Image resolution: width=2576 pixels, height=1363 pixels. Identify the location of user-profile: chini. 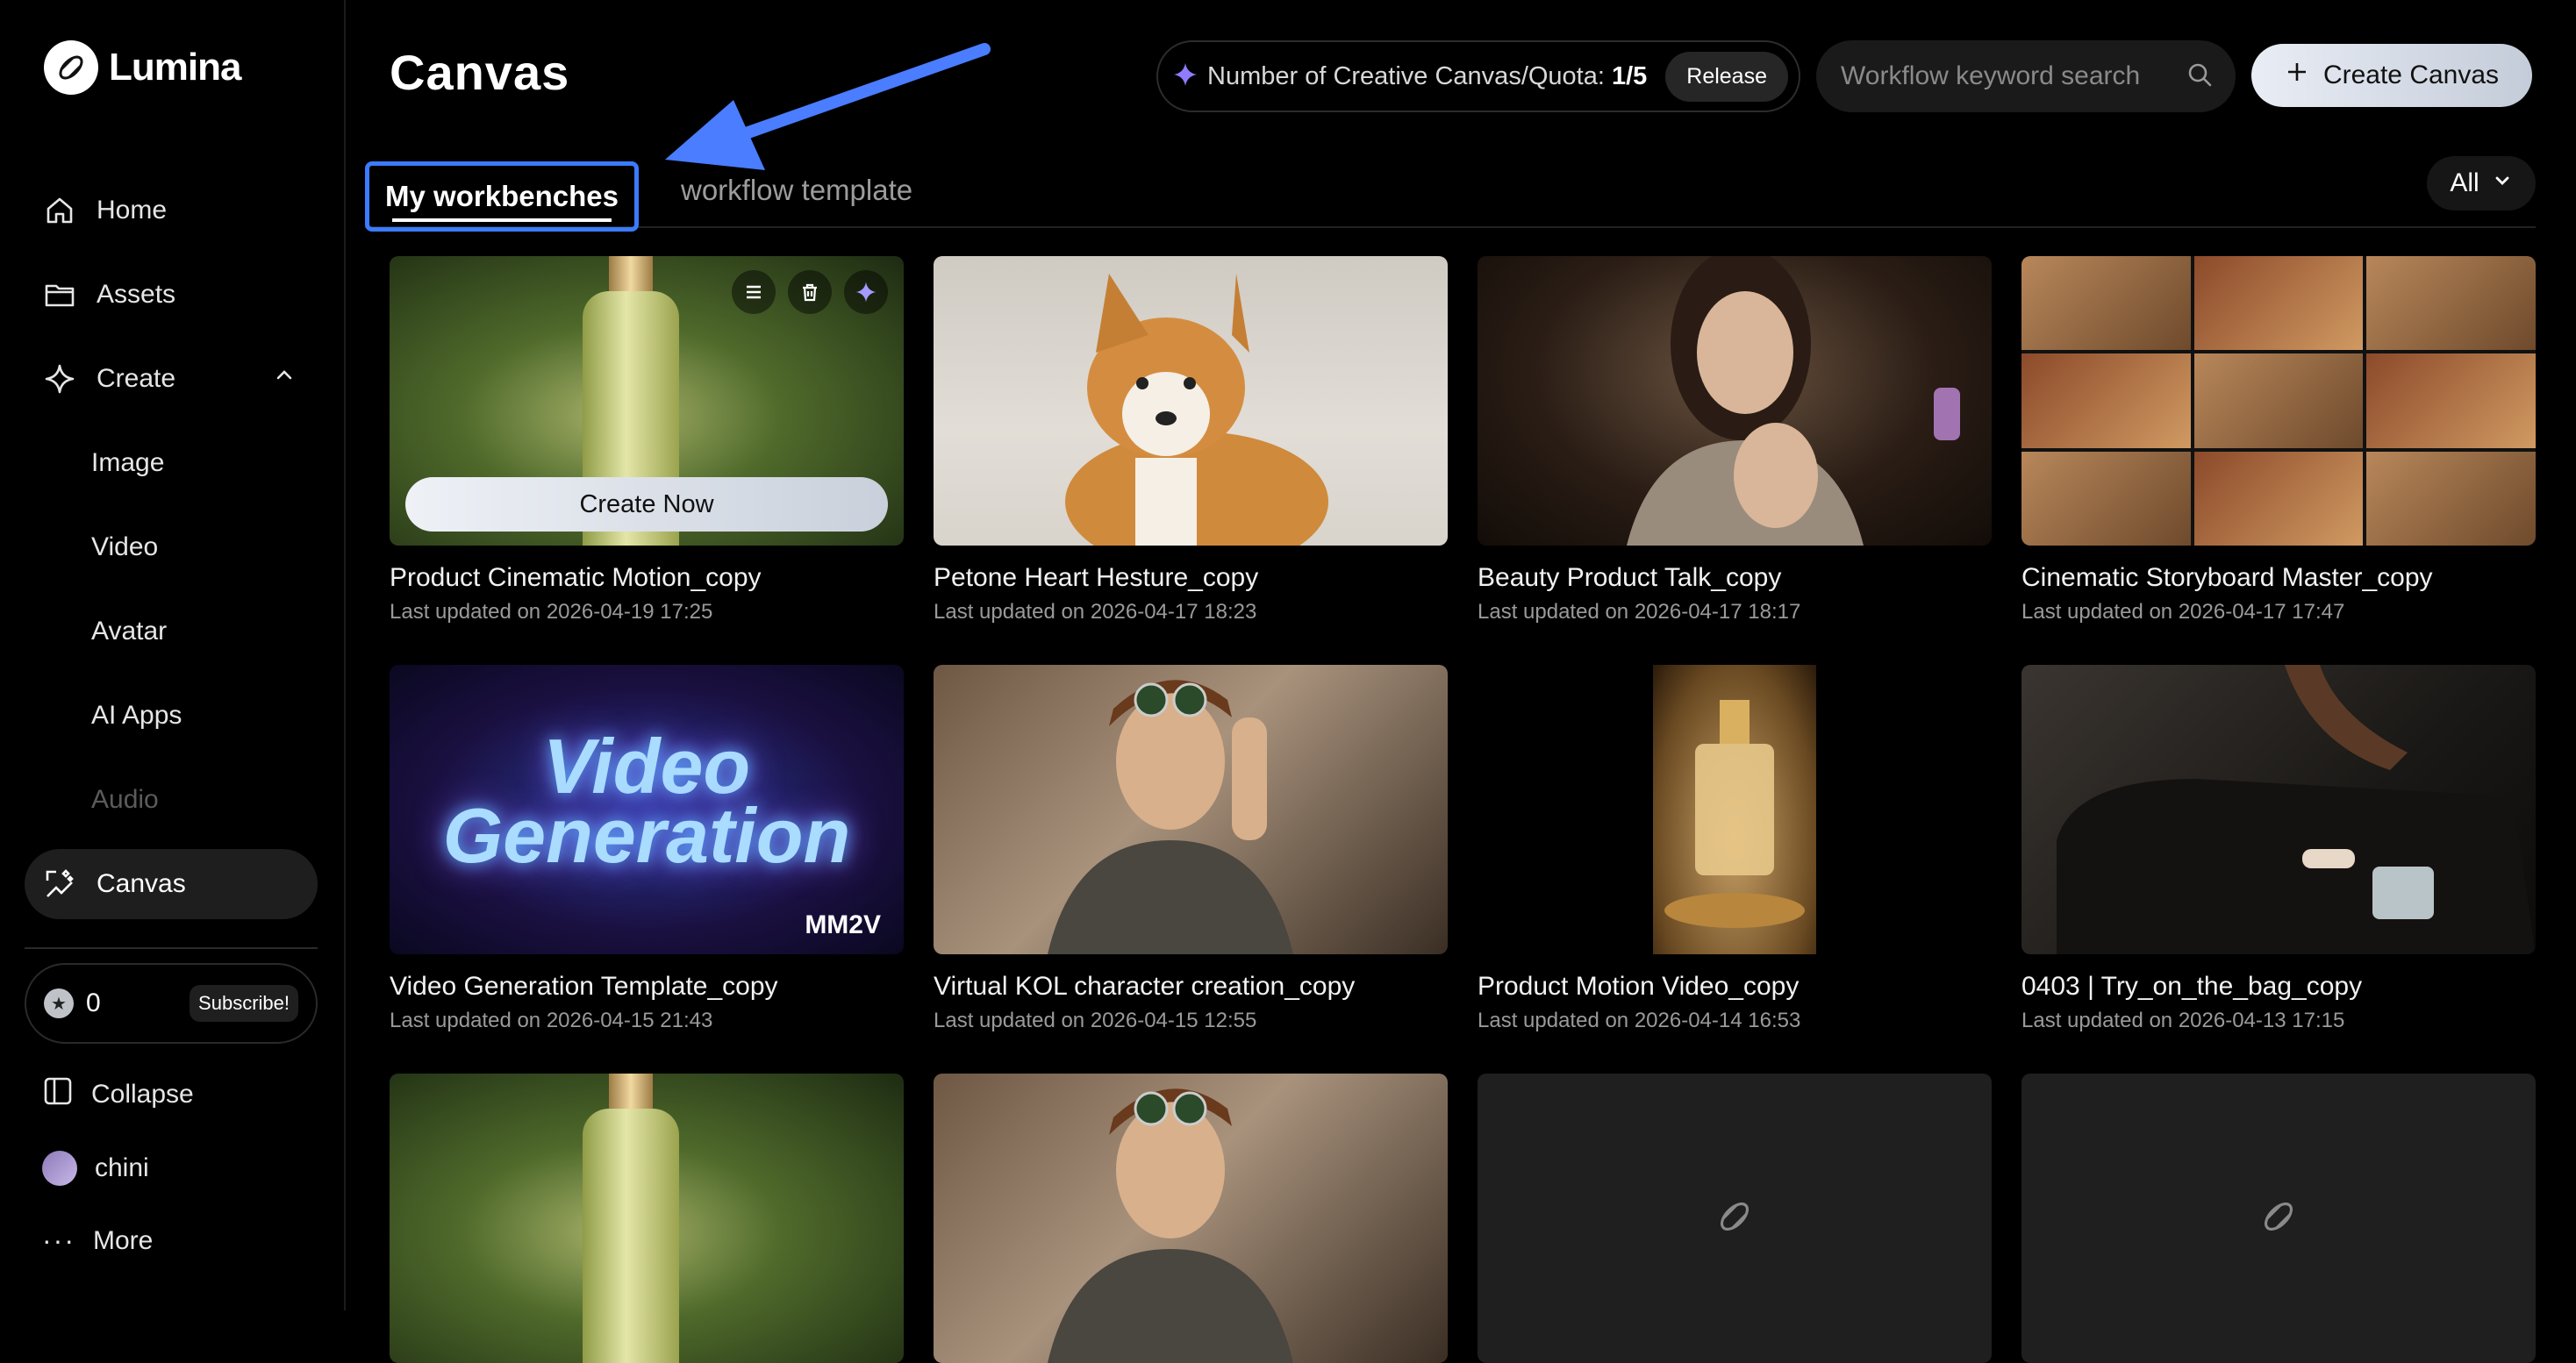
(95, 1168).